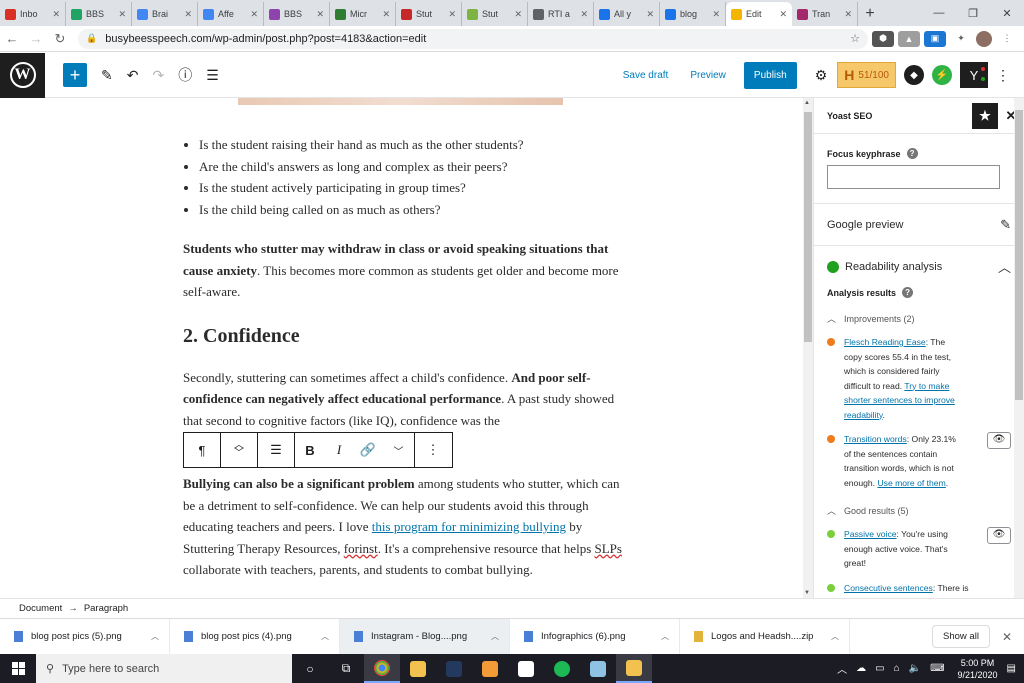 The width and height of the screenshot is (1024, 683). I want to click on settings-gear-icon: ⚙, so click(821, 75).